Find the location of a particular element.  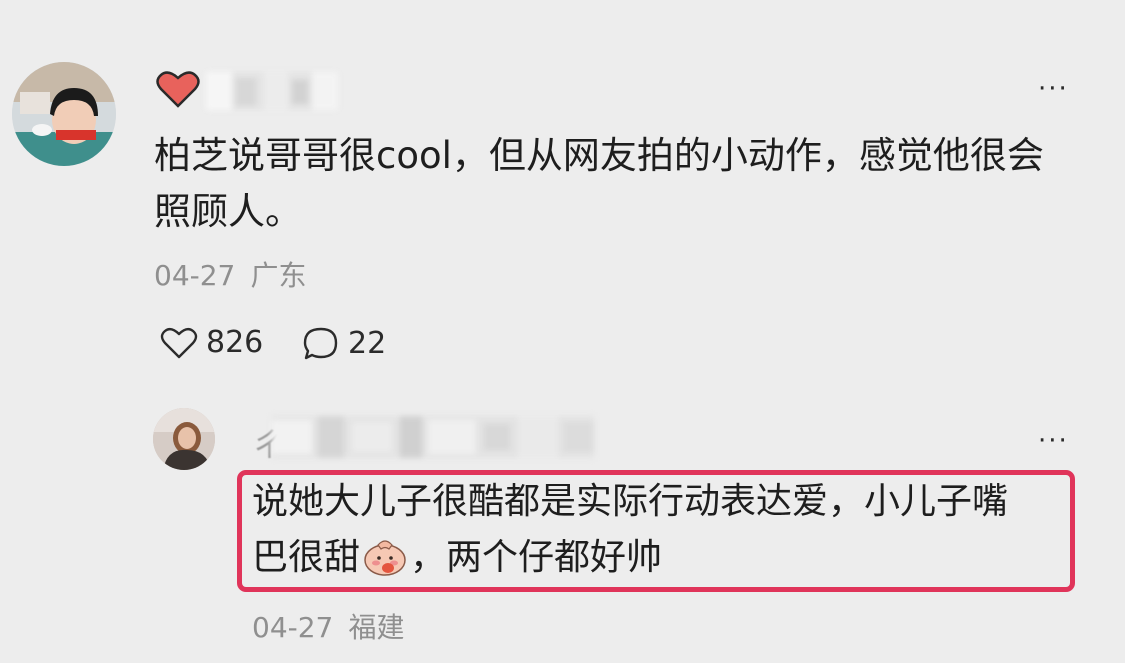

reply-location: 福建 is located at coordinates (376, 627).